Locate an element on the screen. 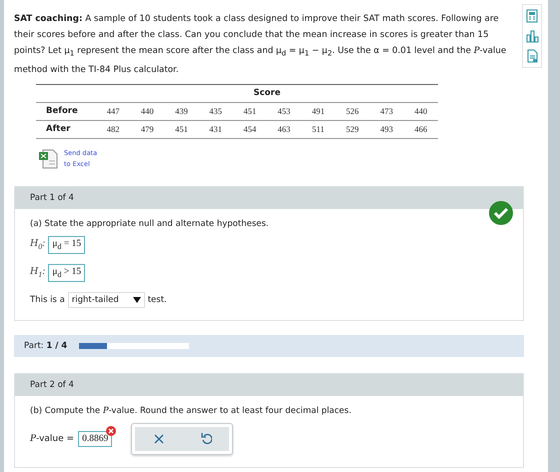  table-cell: 493 is located at coordinates (387, 129).